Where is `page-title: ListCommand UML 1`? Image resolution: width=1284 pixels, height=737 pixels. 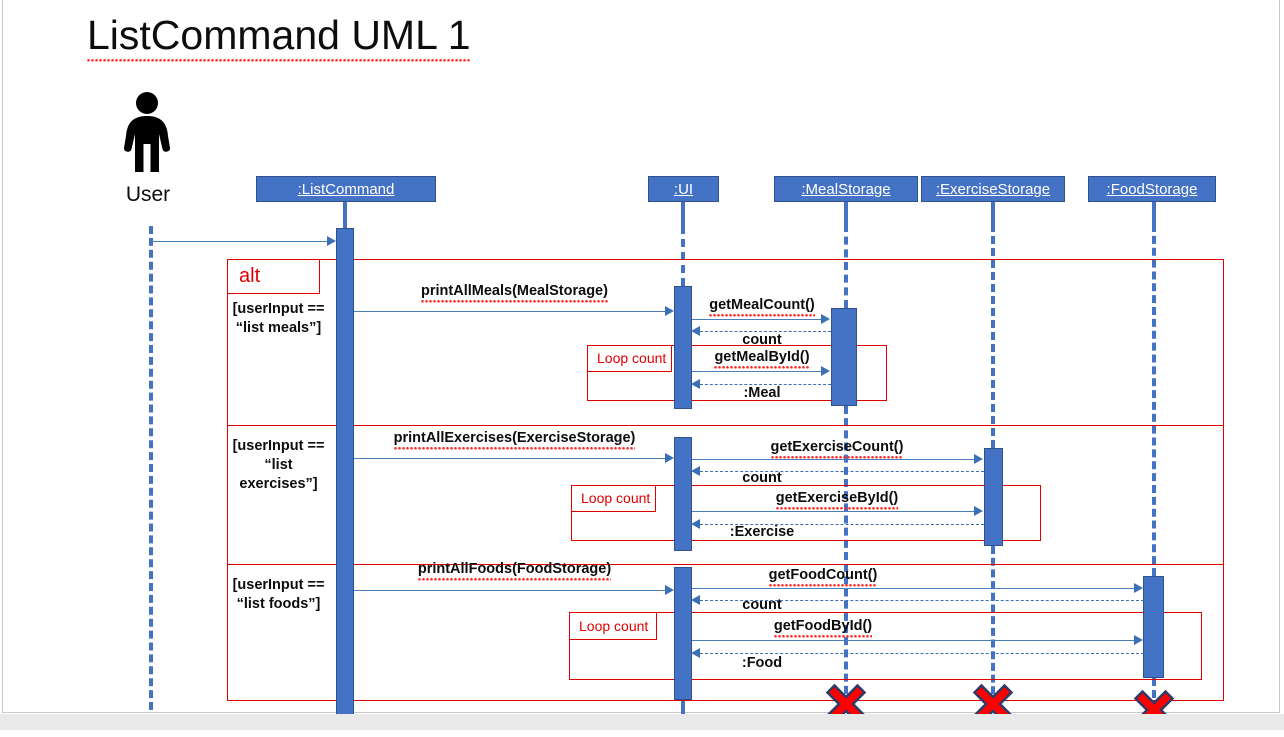 page-title: ListCommand UML 1 is located at coordinates (279, 37).